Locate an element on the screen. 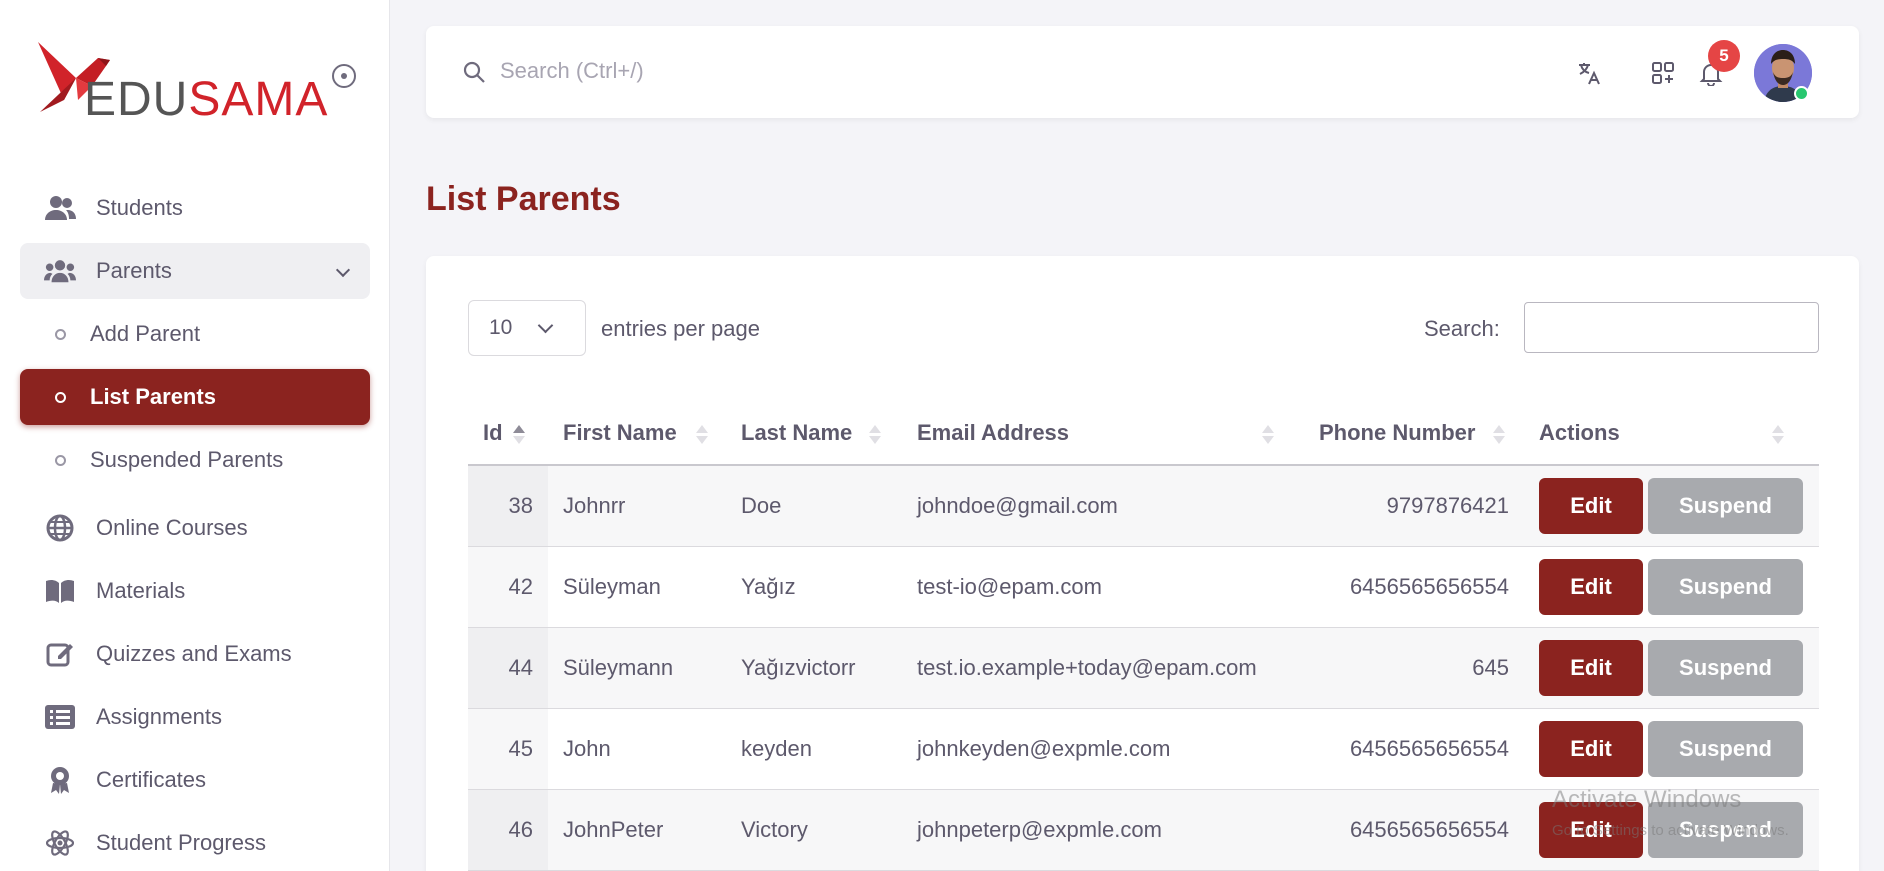  cell-id: 46 is located at coordinates (508, 830).